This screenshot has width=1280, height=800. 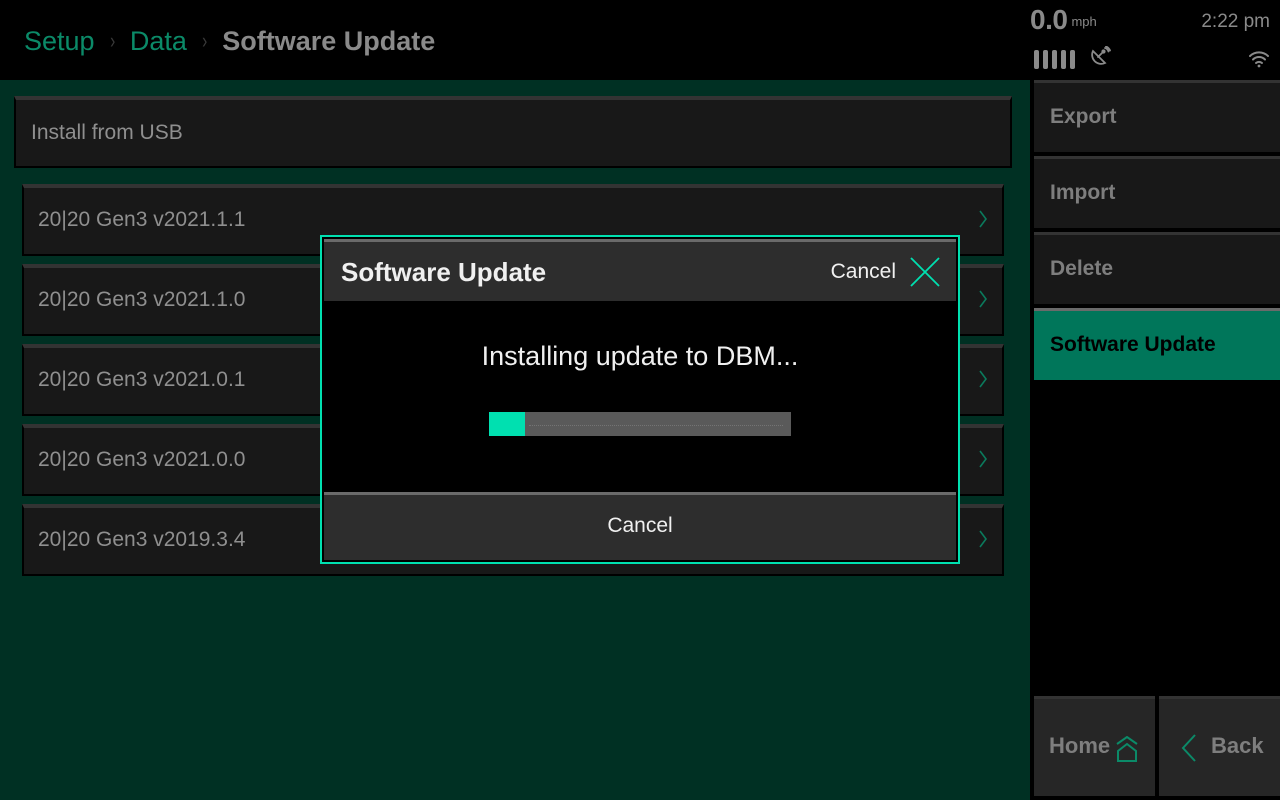 I want to click on satellite-dish-icon, so click(x=1101, y=55).